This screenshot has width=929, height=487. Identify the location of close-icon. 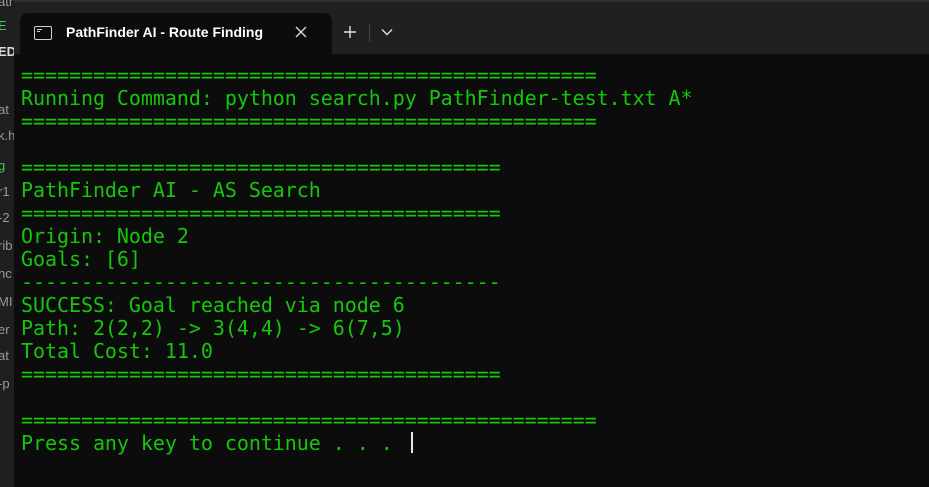
(301, 32).